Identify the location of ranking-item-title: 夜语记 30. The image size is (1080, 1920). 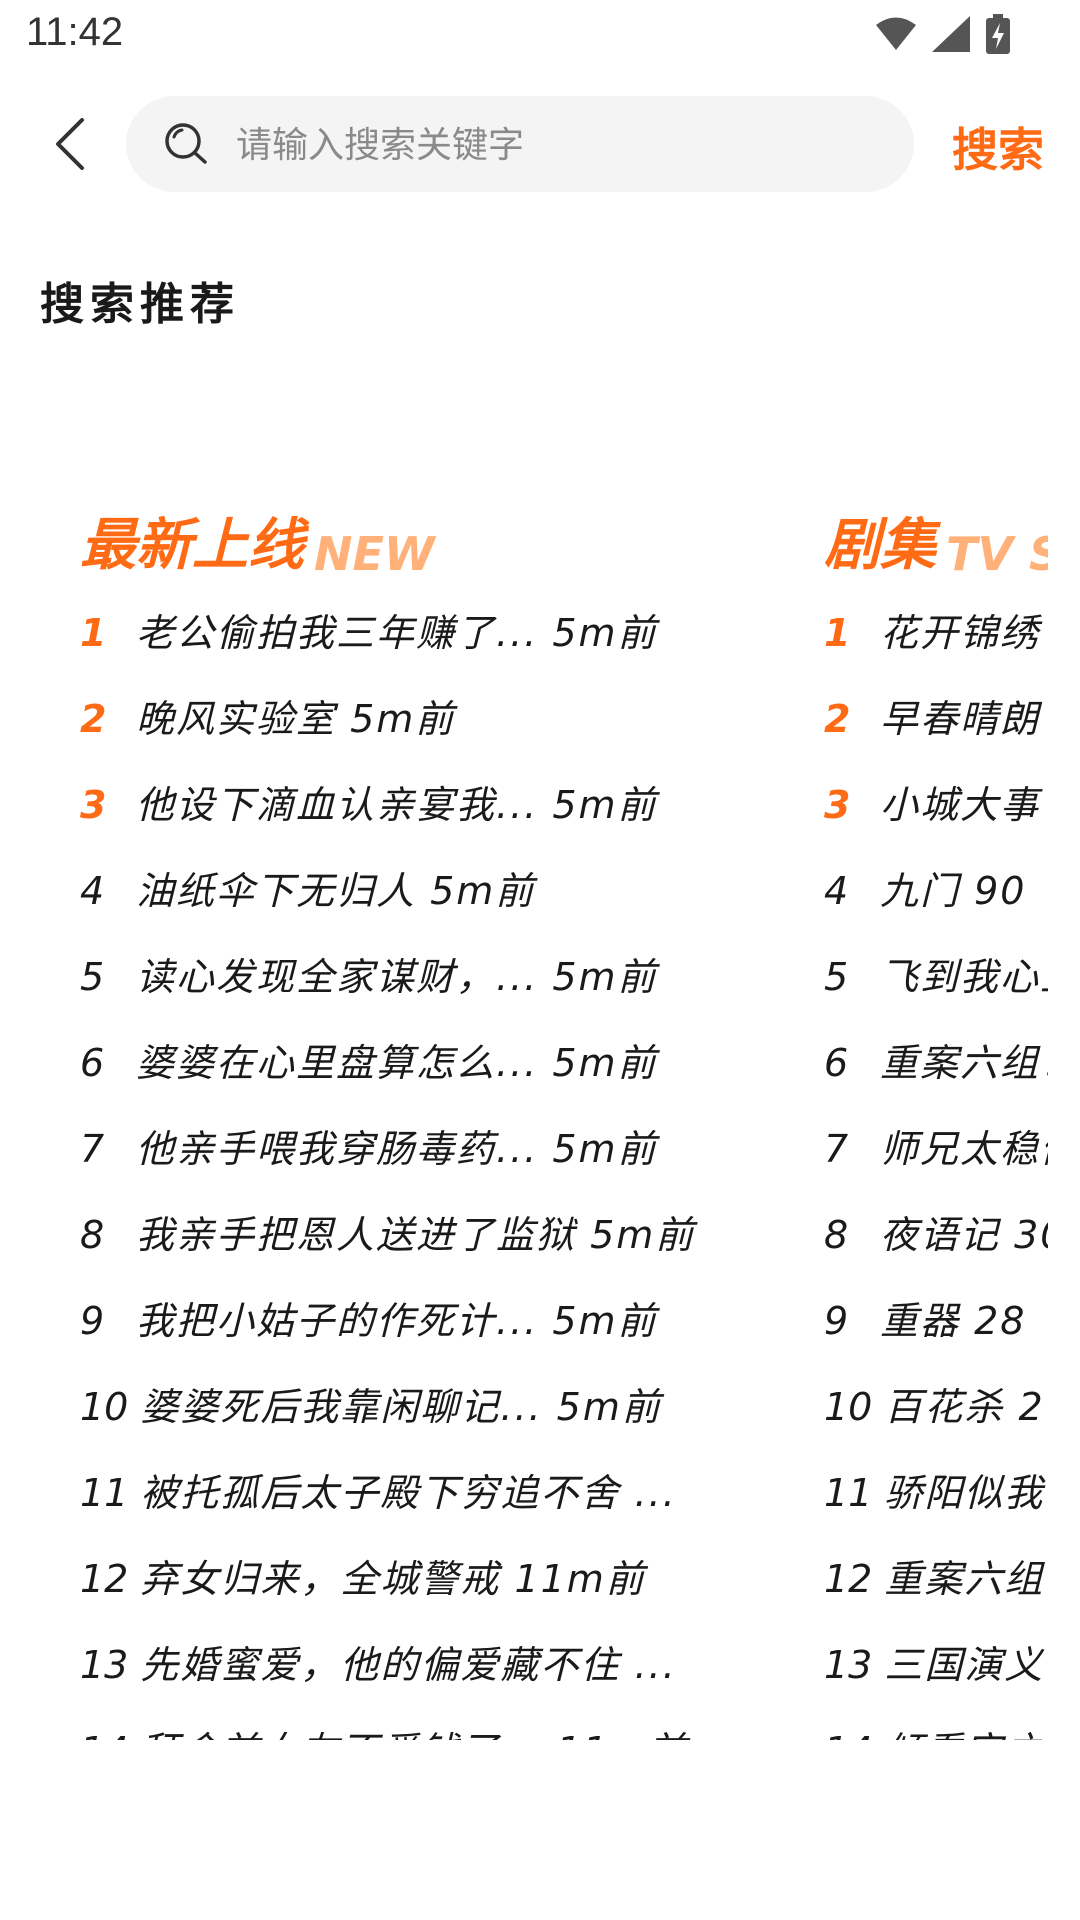
(964, 1235).